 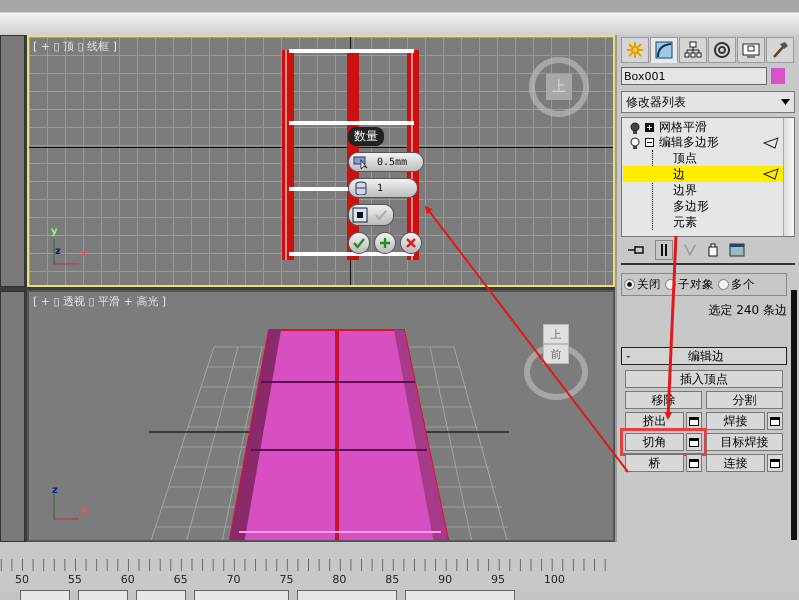 I want to click on caddy-title: 数量, so click(x=366, y=136).